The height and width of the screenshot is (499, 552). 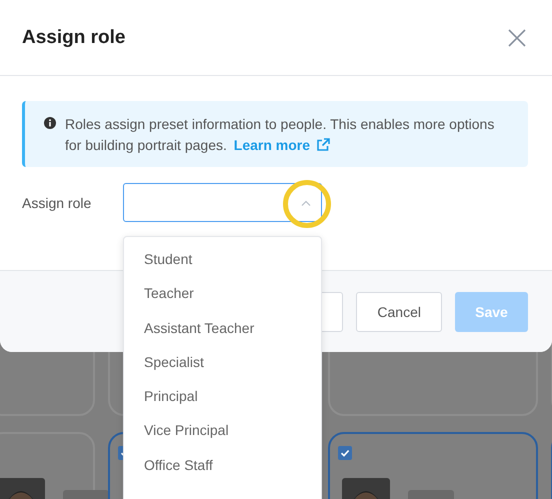 I want to click on menu-option: Office Staff, so click(x=222, y=465).